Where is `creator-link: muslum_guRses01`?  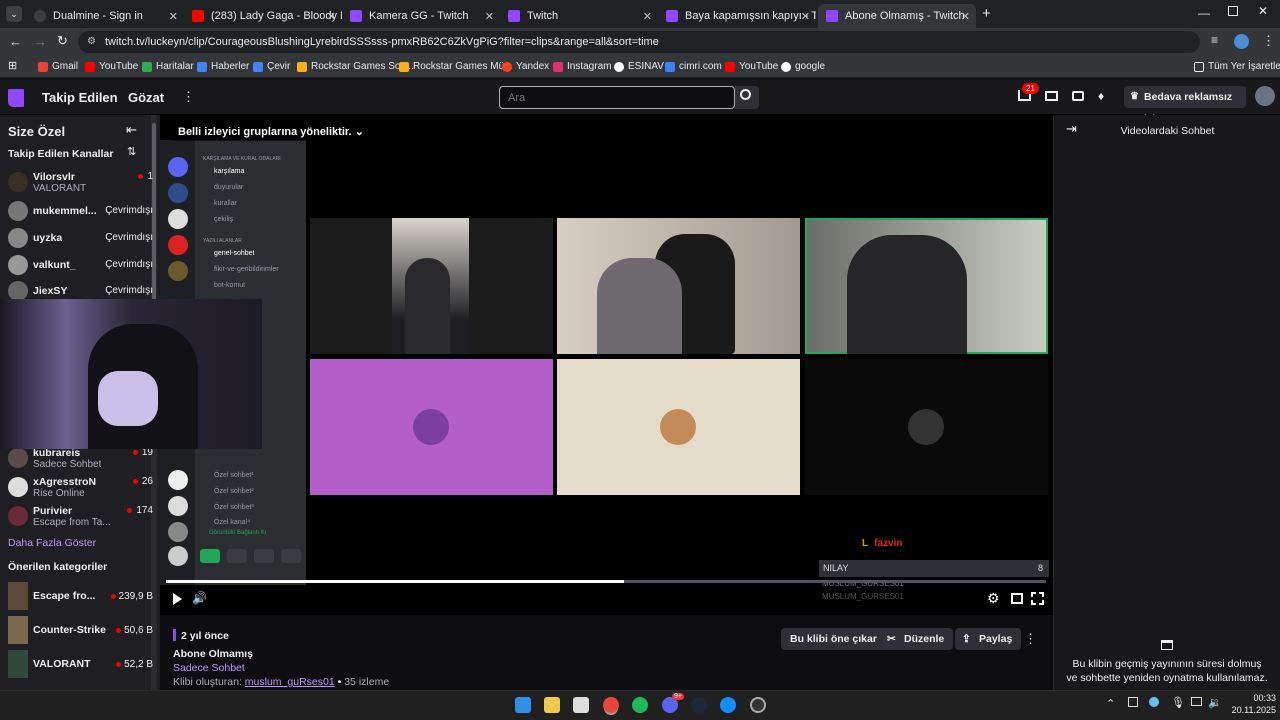
creator-link: muslum_guRses01 is located at coordinates (290, 682).